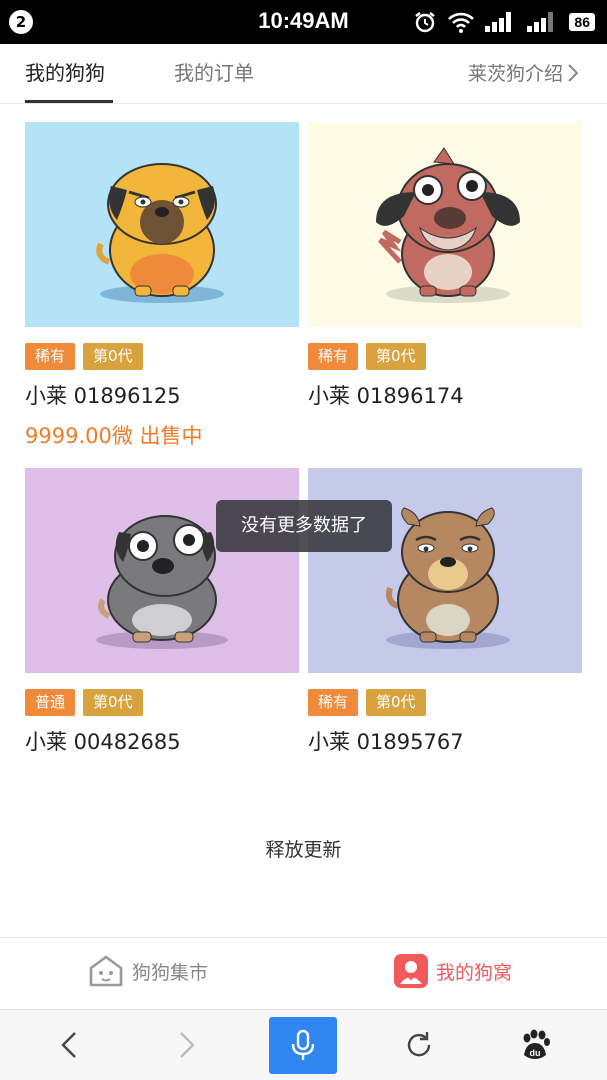 Image resolution: width=607 pixels, height=1080 pixels. I want to click on alarm-icon, so click(425, 22).